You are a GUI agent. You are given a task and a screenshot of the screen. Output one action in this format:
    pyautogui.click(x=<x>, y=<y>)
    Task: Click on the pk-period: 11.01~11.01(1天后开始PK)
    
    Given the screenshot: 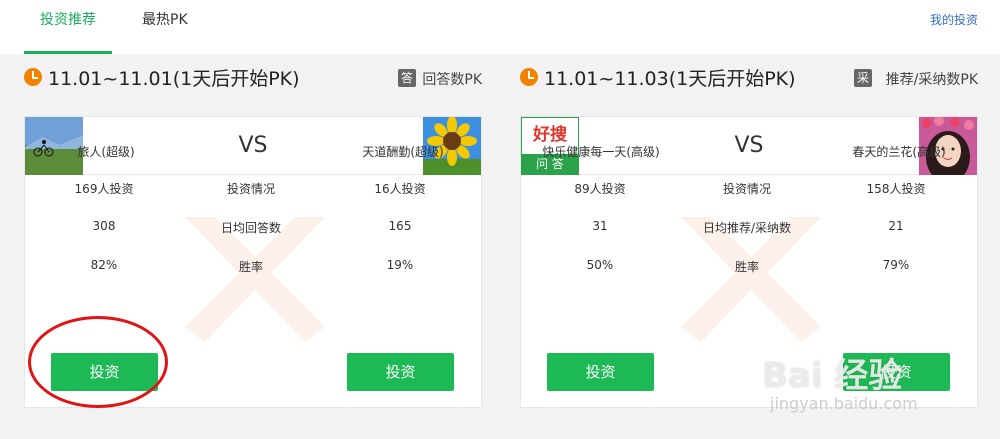 What is the action you would take?
    pyautogui.click(x=174, y=79)
    